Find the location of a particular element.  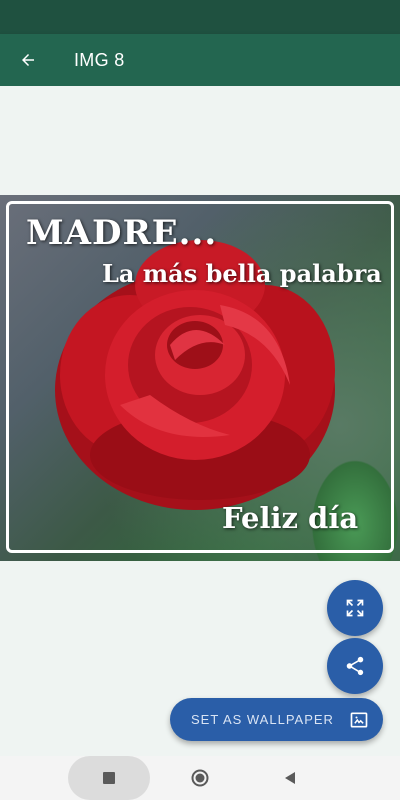

image-text-line-3: Feliz día is located at coordinates (290, 518).